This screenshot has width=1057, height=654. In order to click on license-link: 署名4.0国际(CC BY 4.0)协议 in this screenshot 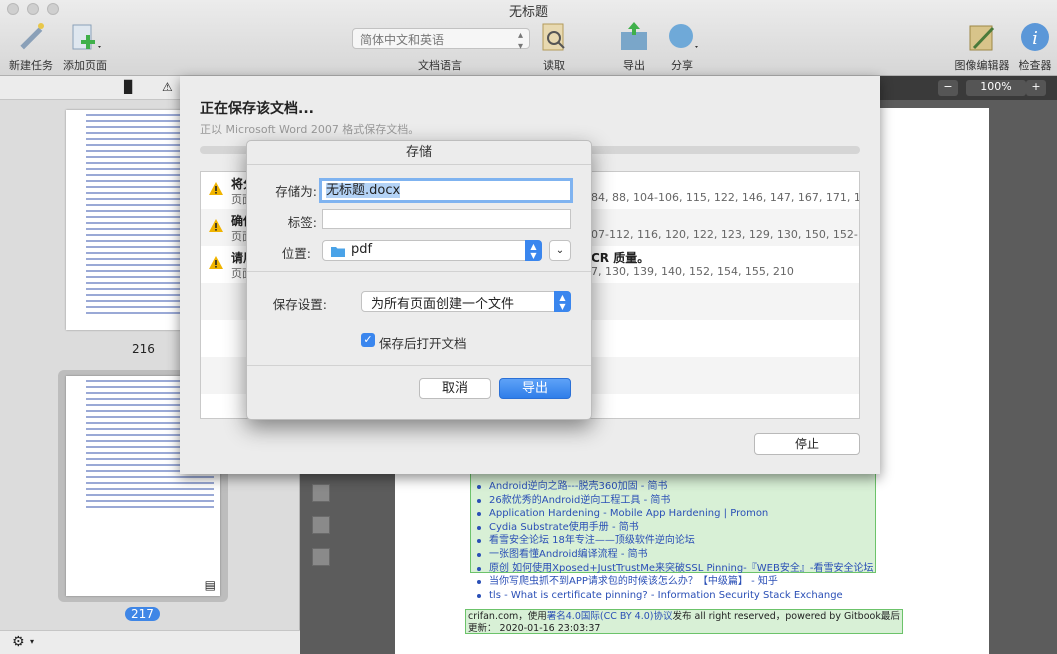, I will do `click(610, 616)`.